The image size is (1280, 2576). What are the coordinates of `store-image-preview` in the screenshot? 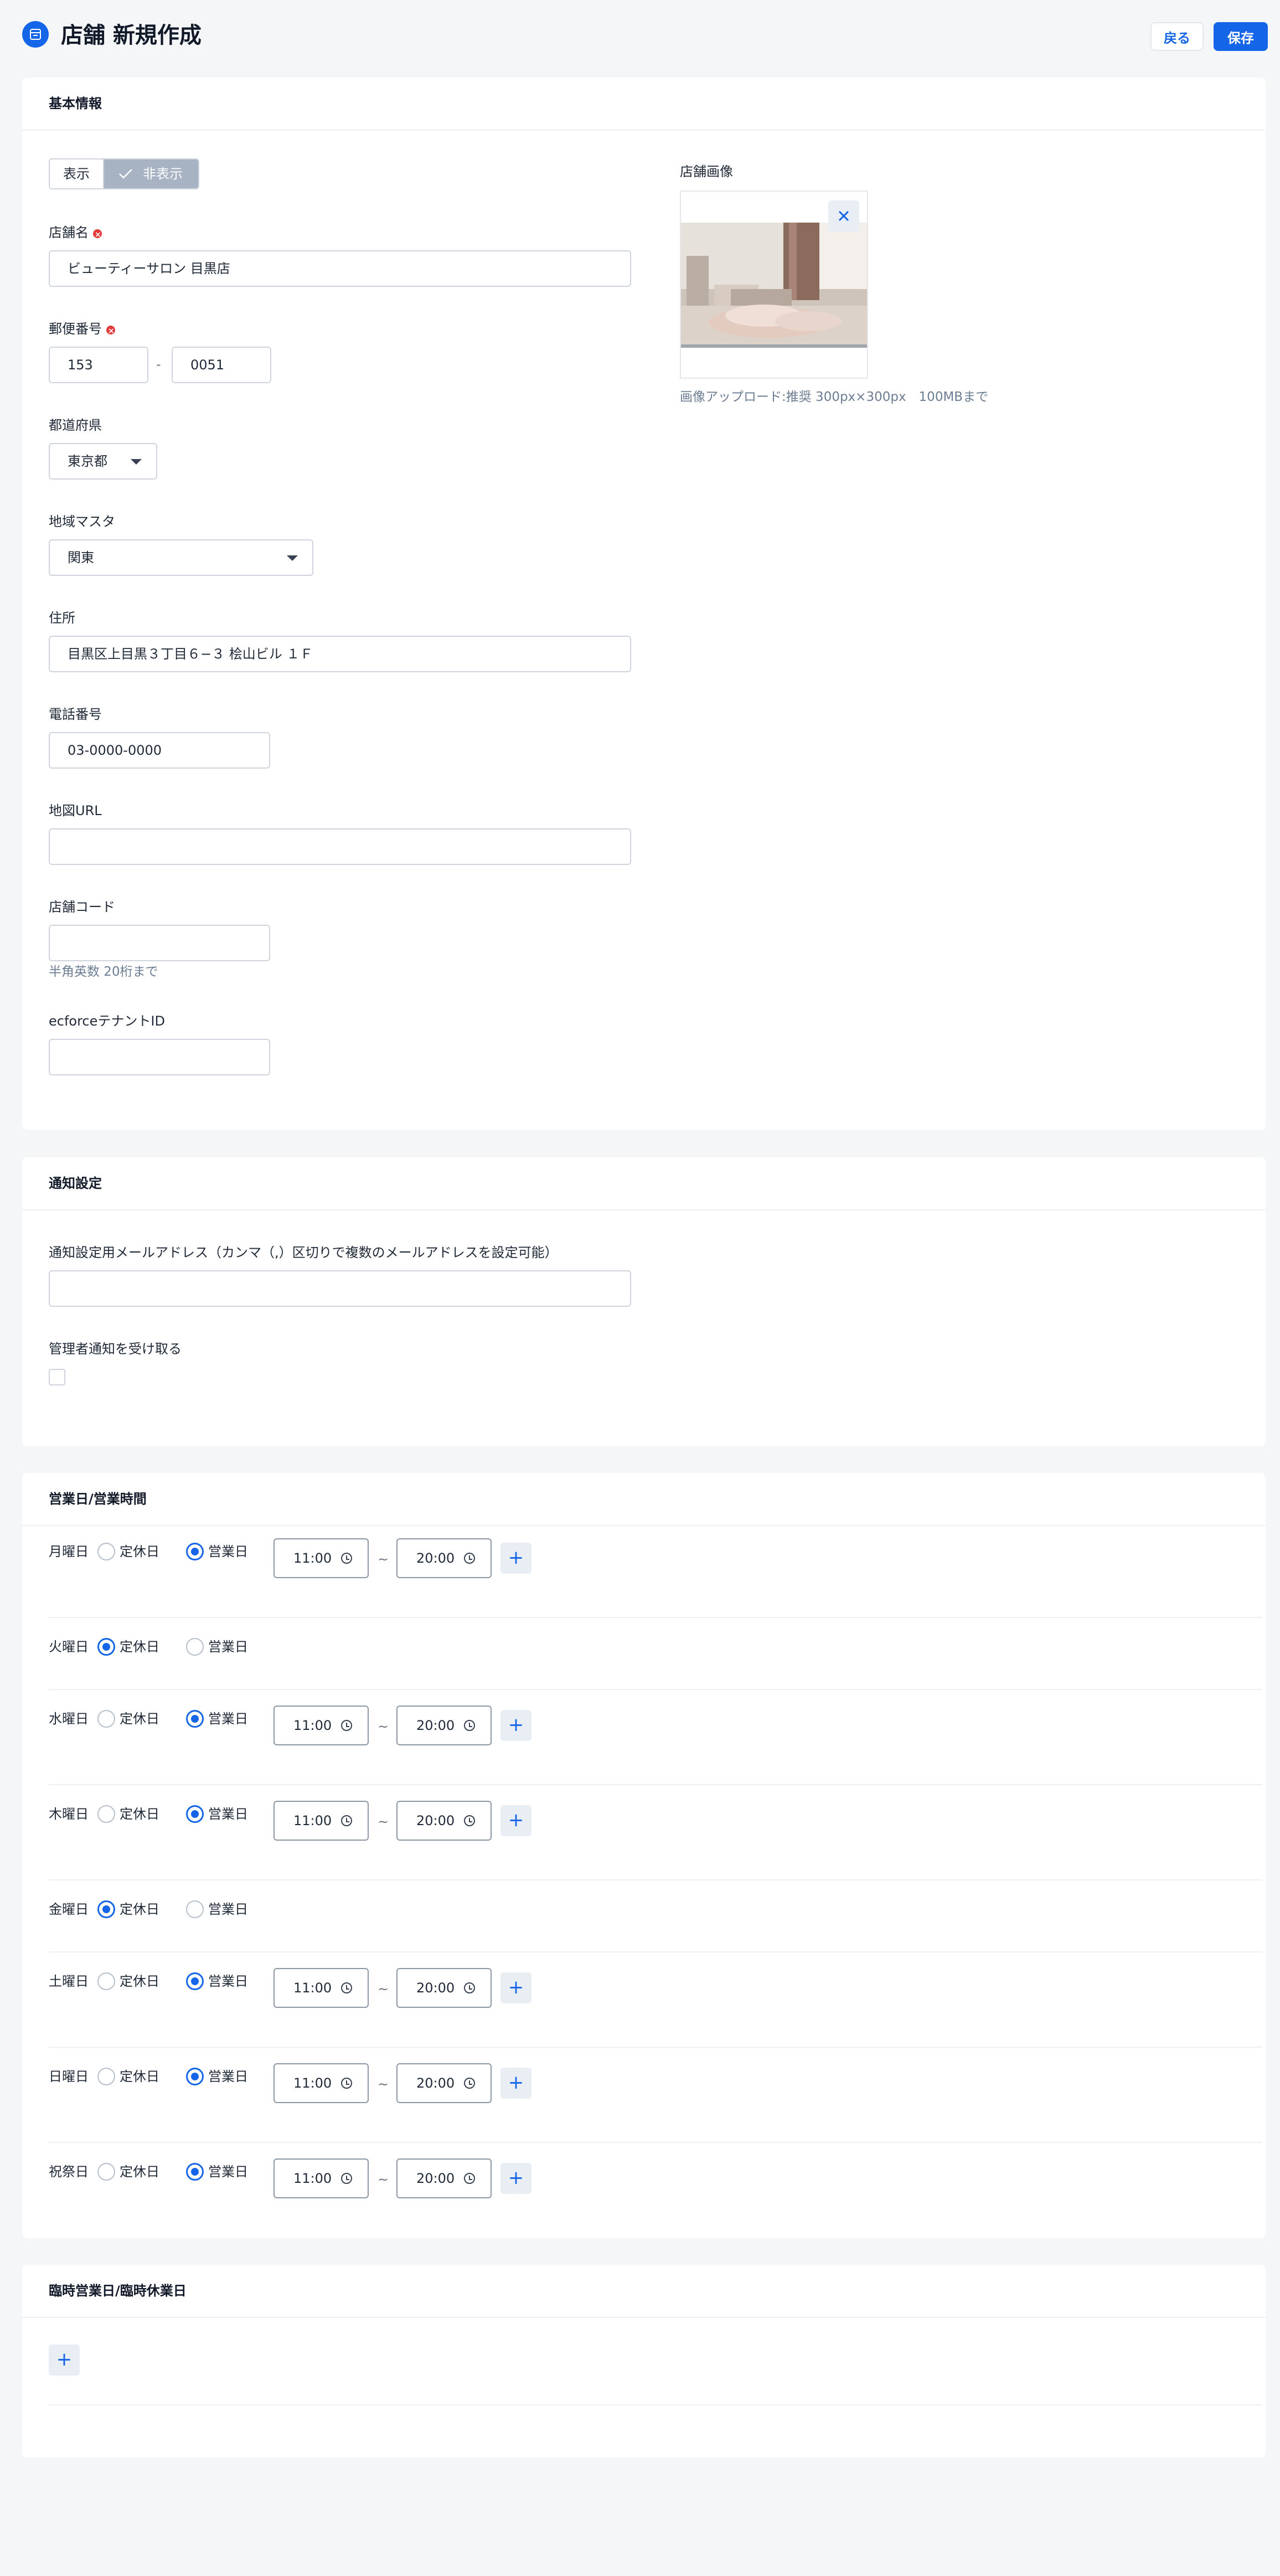 It's located at (774, 284).